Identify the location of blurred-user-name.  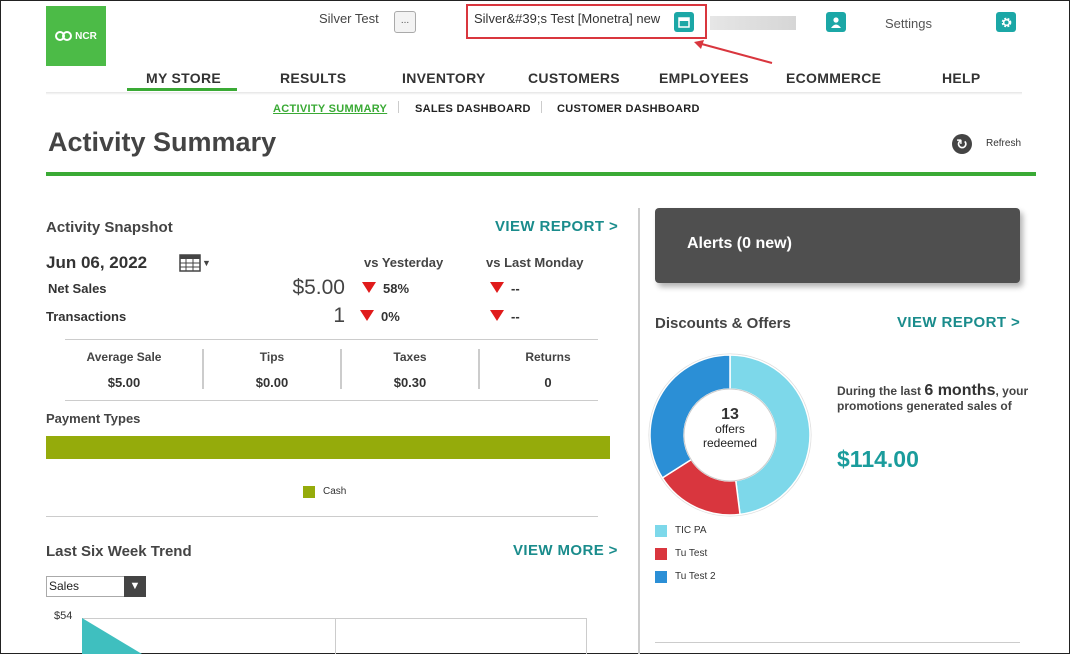
(753, 23).